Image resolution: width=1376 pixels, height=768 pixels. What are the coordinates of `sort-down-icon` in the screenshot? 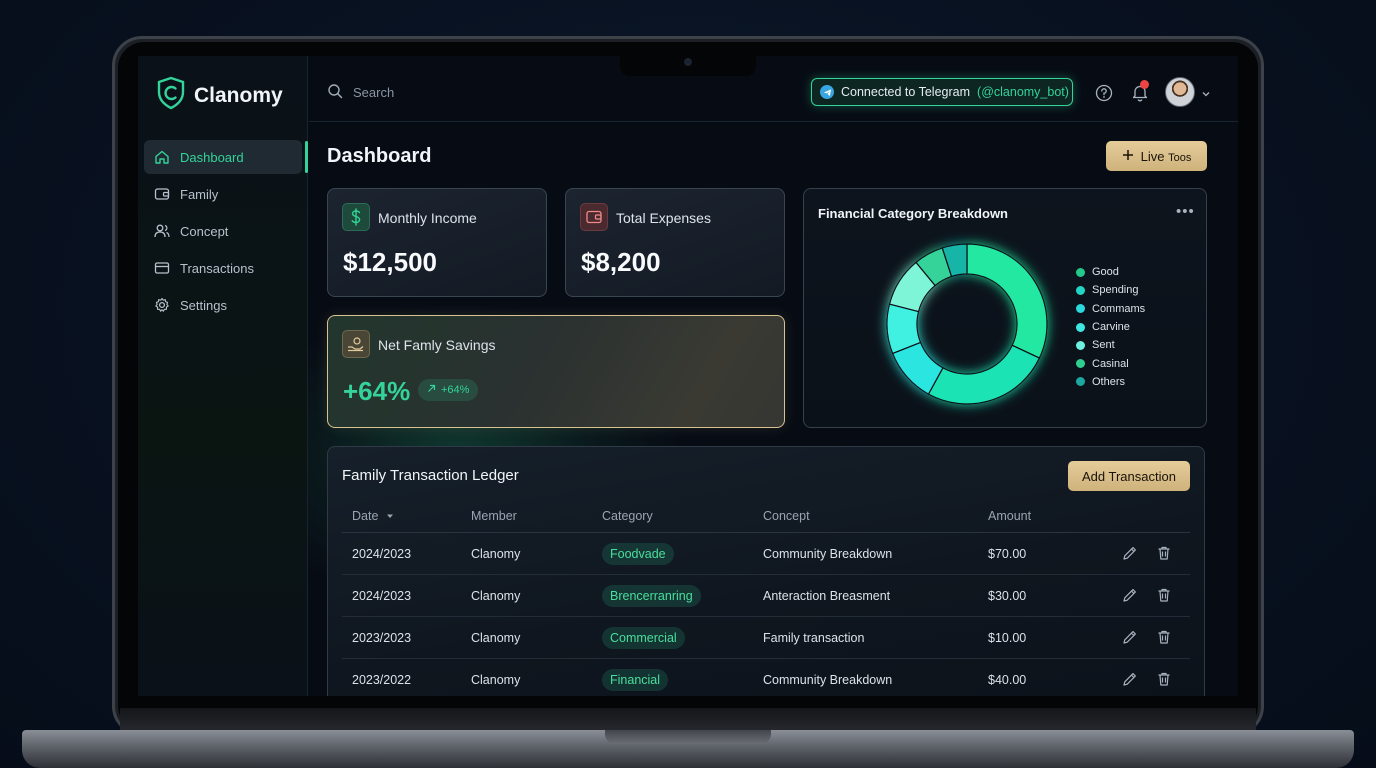 It's located at (389, 516).